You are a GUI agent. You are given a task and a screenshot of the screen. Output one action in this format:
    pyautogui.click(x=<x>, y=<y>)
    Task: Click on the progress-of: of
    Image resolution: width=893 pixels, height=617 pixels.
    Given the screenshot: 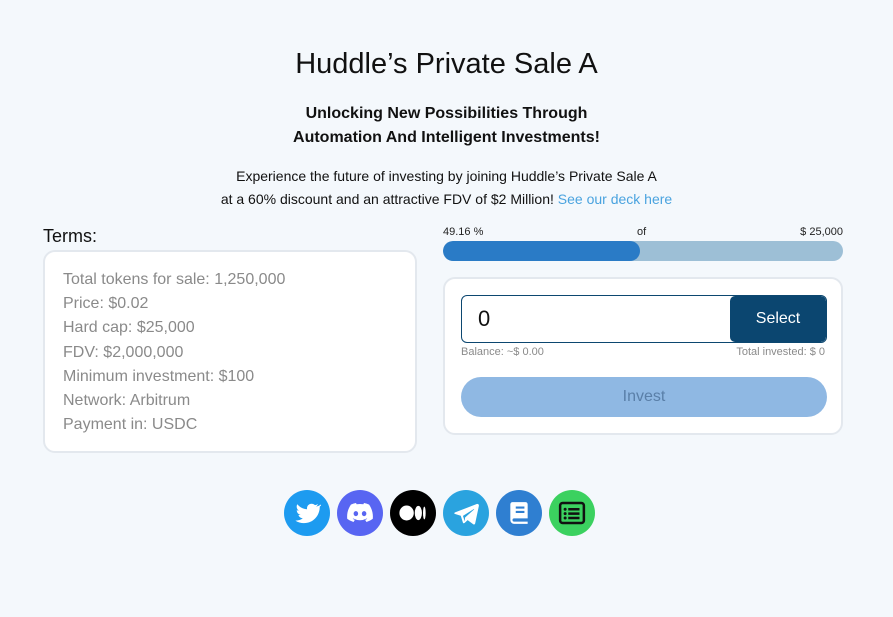 What is the action you would take?
    pyautogui.click(x=642, y=232)
    